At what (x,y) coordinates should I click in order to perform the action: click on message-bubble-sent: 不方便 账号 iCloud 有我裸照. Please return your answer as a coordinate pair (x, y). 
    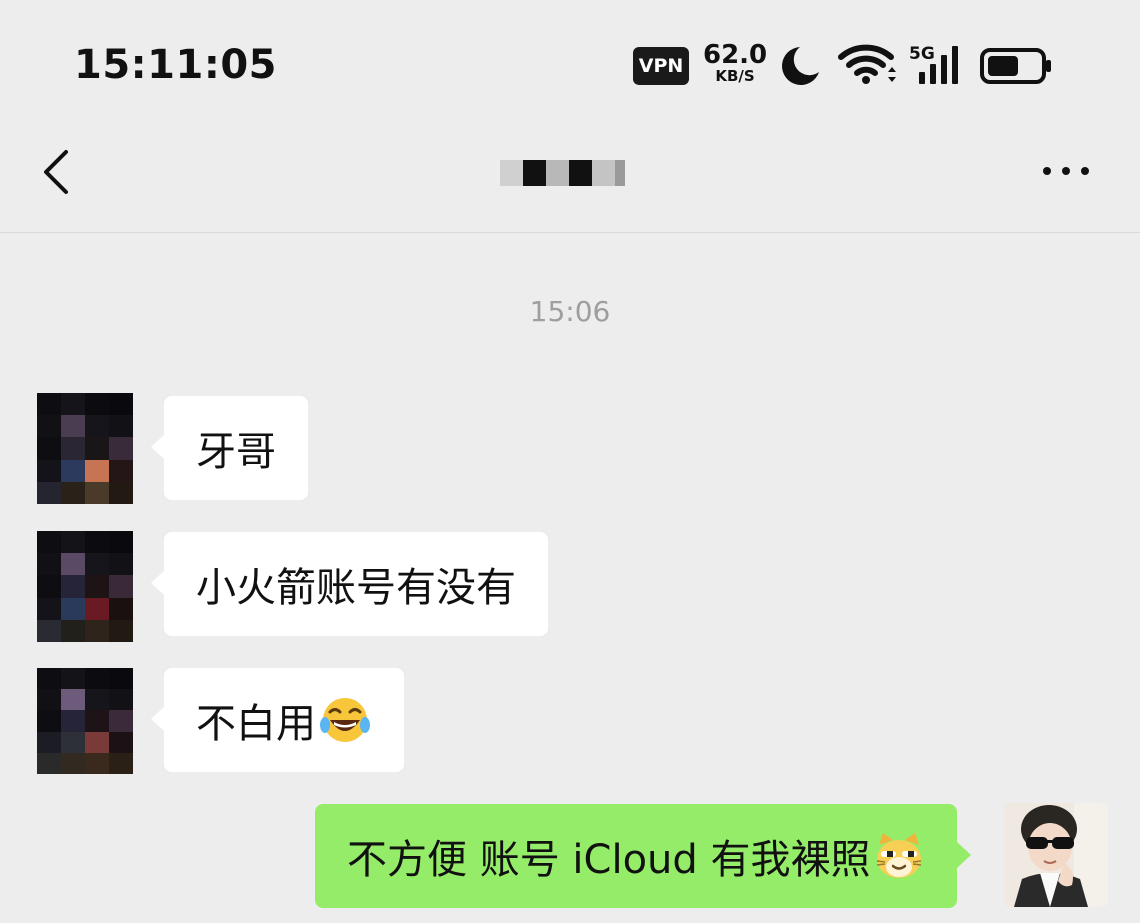
    Looking at the image, I should click on (643, 856).